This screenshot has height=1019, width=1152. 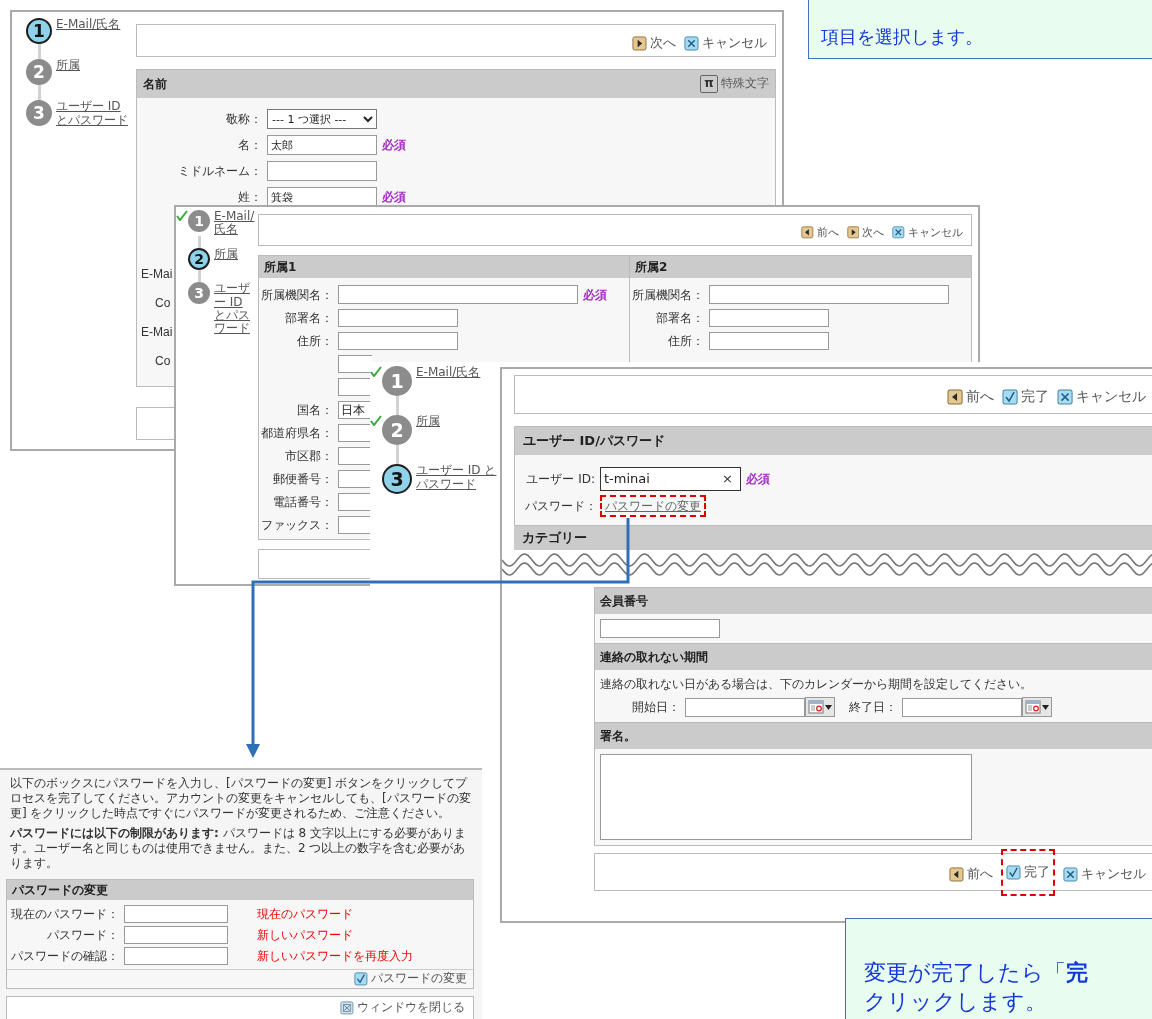 What do you see at coordinates (1045, 707) in the screenshot?
I see `caret-icon` at bounding box center [1045, 707].